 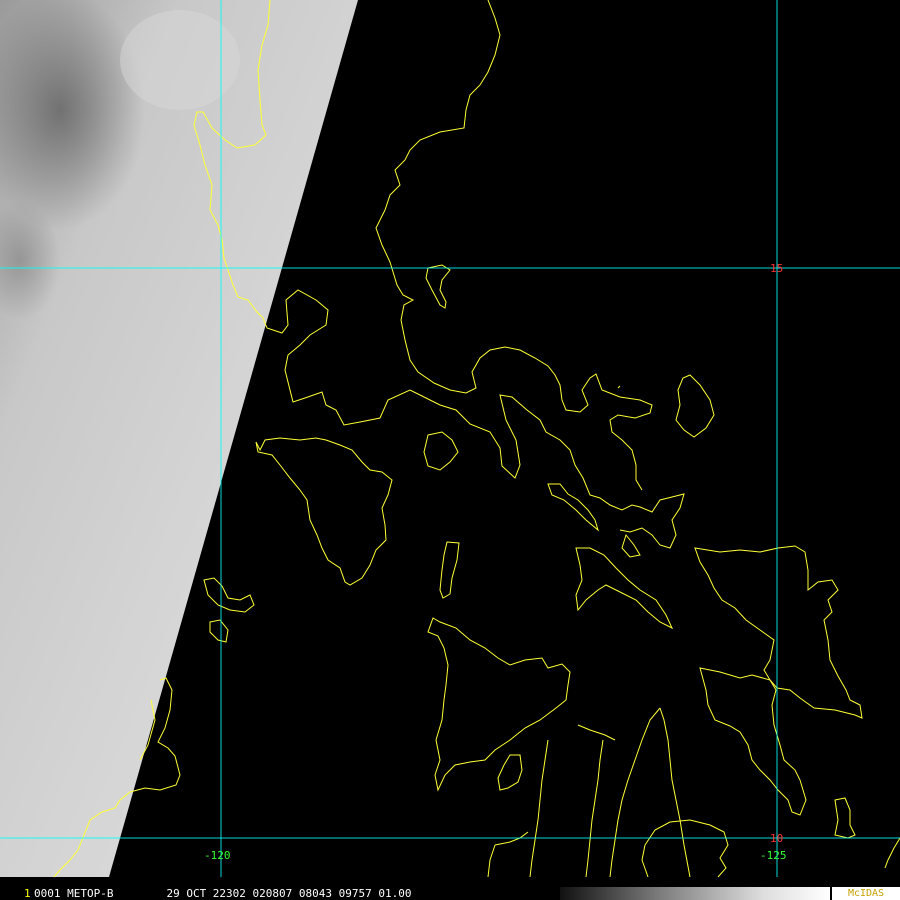 What do you see at coordinates (773, 855) in the screenshot?
I see `longitude-label-125: -125` at bounding box center [773, 855].